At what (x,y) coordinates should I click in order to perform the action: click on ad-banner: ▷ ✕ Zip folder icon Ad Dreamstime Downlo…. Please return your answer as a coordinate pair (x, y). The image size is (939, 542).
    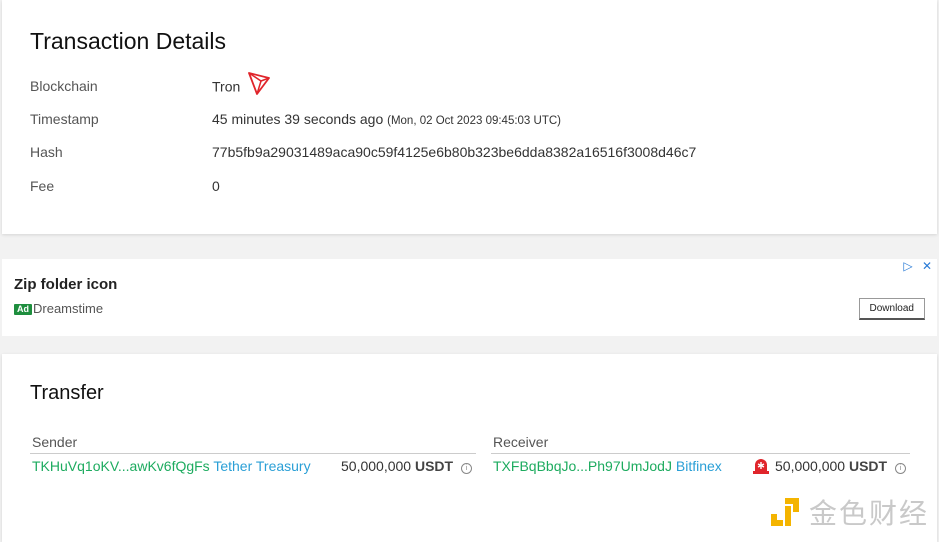
    Looking at the image, I should click on (469, 297).